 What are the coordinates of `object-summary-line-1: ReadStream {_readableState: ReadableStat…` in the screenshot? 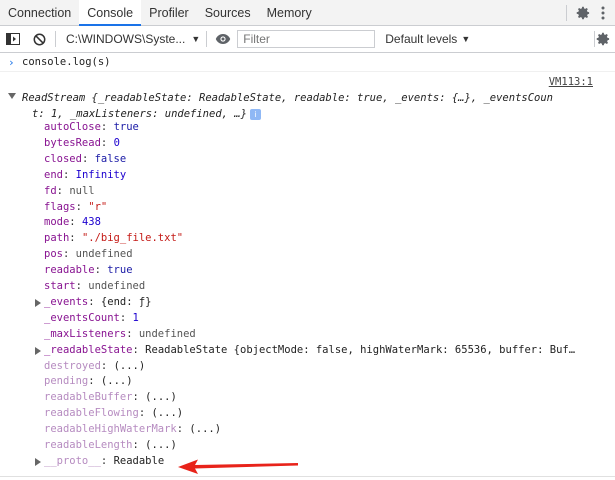 It's located at (287, 98).